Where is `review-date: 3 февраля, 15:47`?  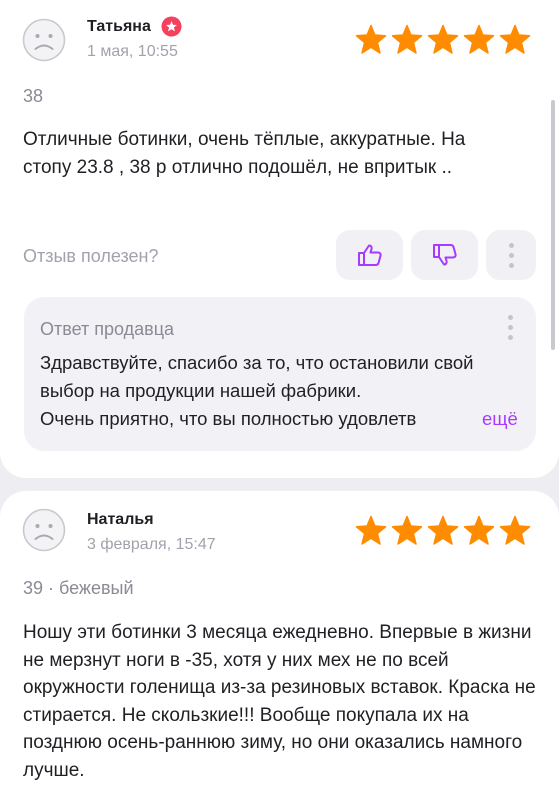
review-date: 3 февраля, 15:47 is located at coordinates (151, 544).